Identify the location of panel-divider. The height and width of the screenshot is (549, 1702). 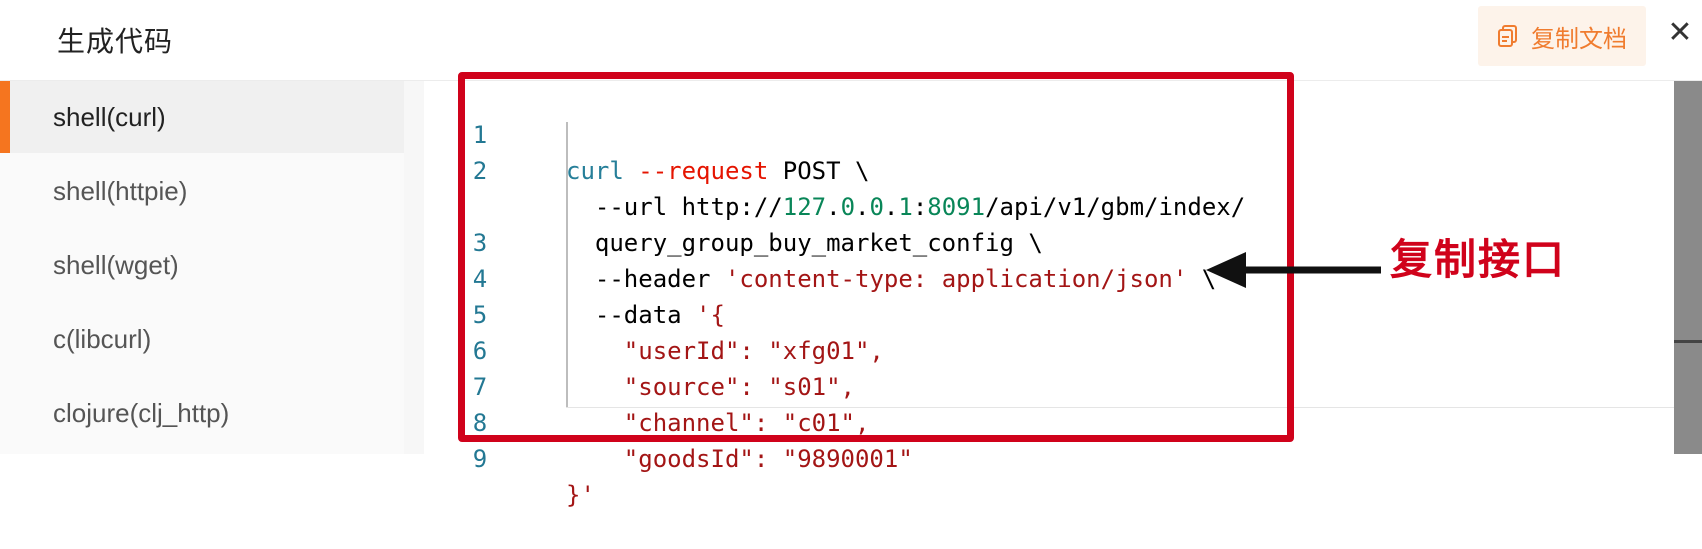
(414, 267).